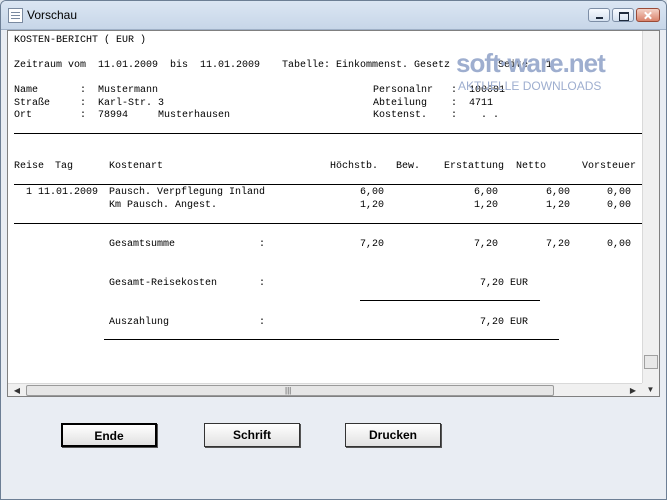  Describe the element at coordinates (187, 192) in the screenshot. I see `row-type: Pausch. Verpflegung Inland` at that location.